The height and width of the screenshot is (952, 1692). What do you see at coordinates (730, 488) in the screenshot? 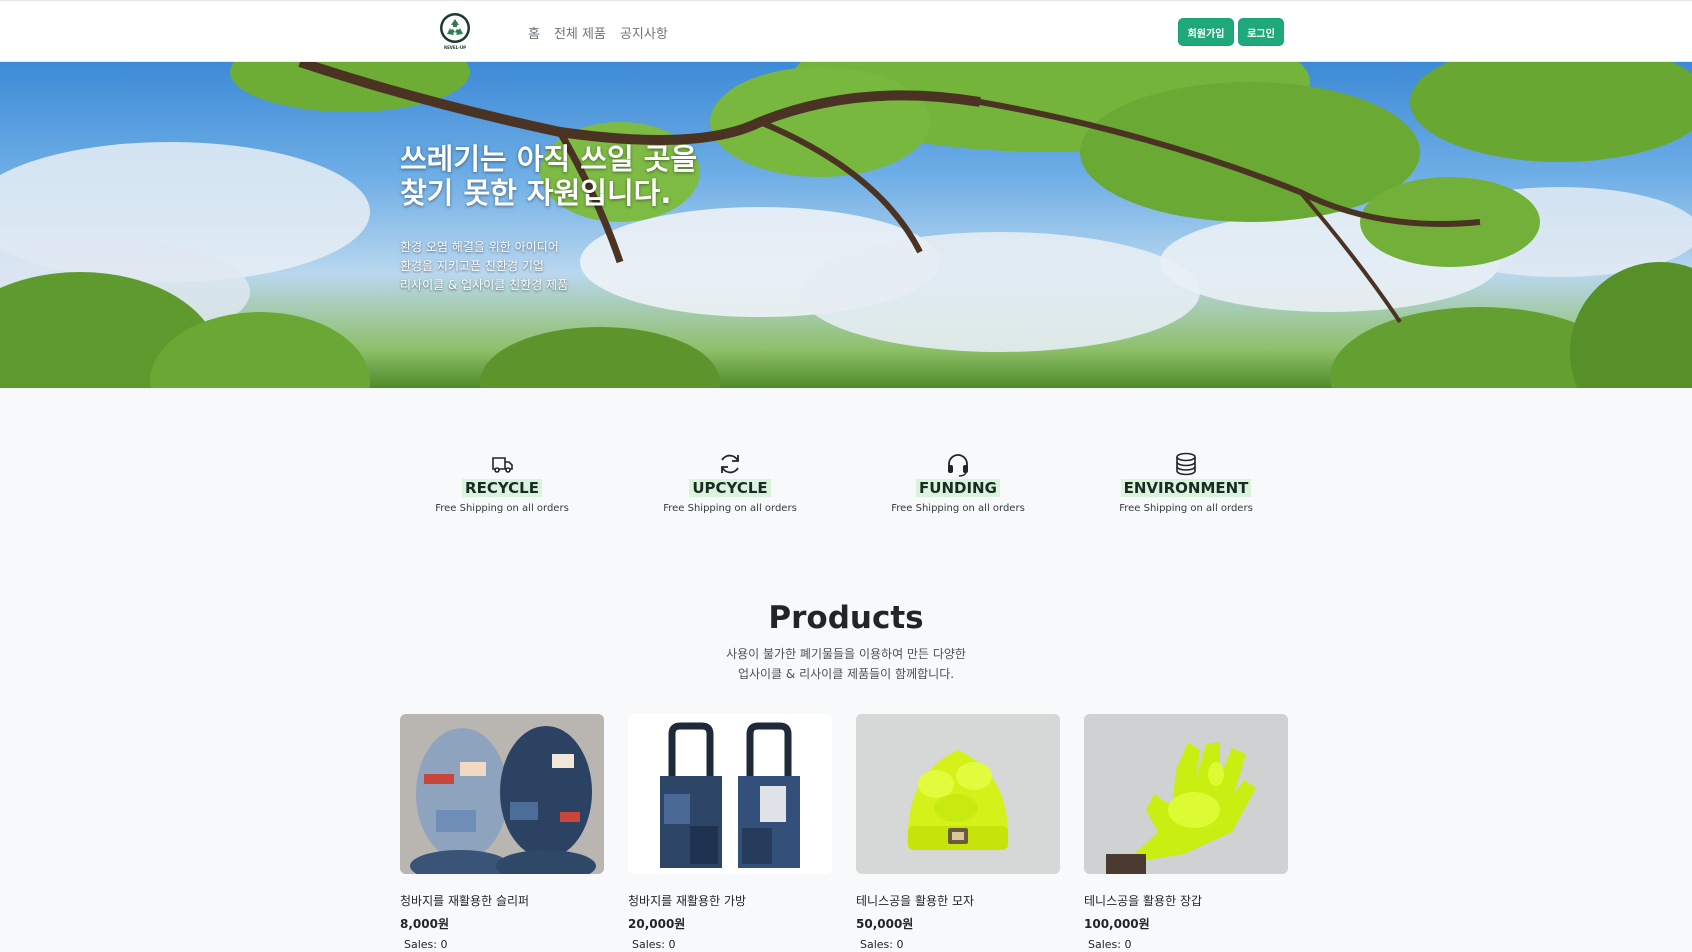
I see `feature-title: UPCYCLE` at bounding box center [730, 488].